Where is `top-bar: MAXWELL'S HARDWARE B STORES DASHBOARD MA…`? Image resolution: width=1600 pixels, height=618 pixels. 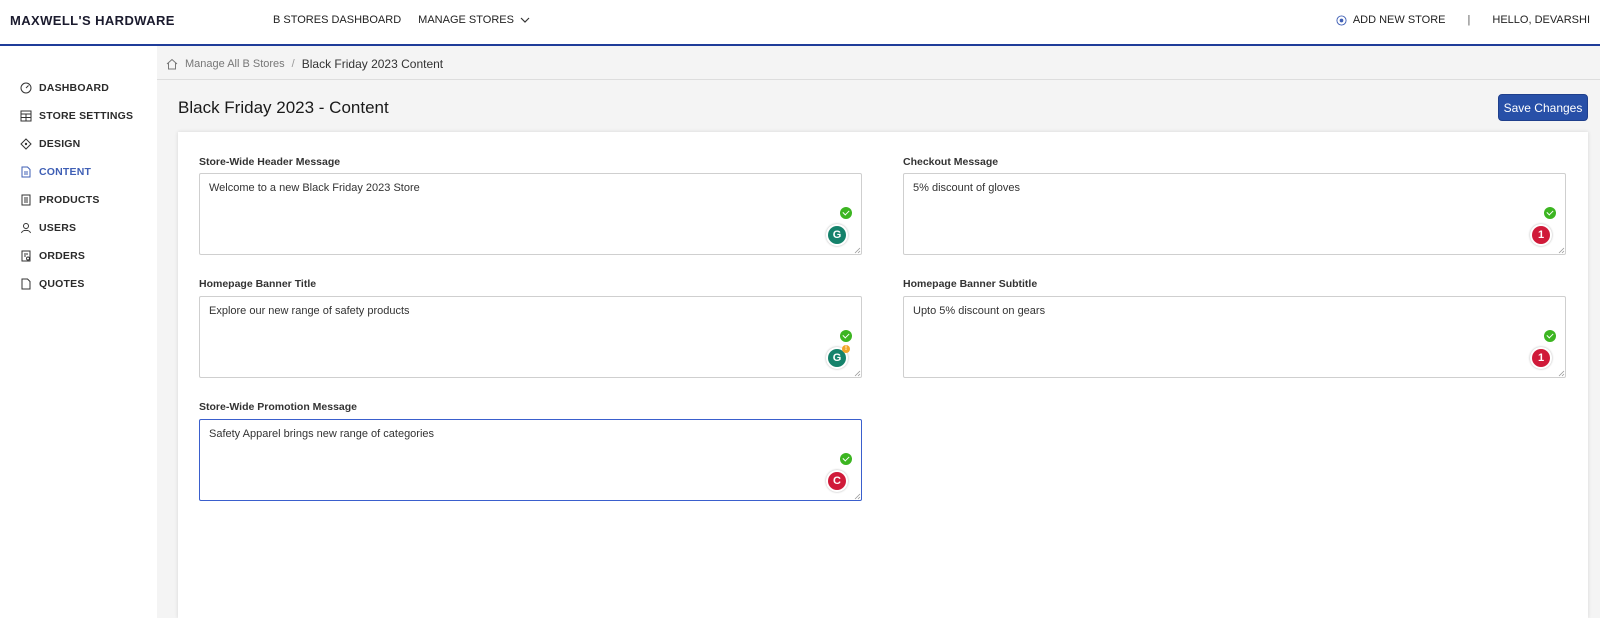 top-bar: MAXWELL'S HARDWARE B STORES DASHBOARD MA… is located at coordinates (800, 23).